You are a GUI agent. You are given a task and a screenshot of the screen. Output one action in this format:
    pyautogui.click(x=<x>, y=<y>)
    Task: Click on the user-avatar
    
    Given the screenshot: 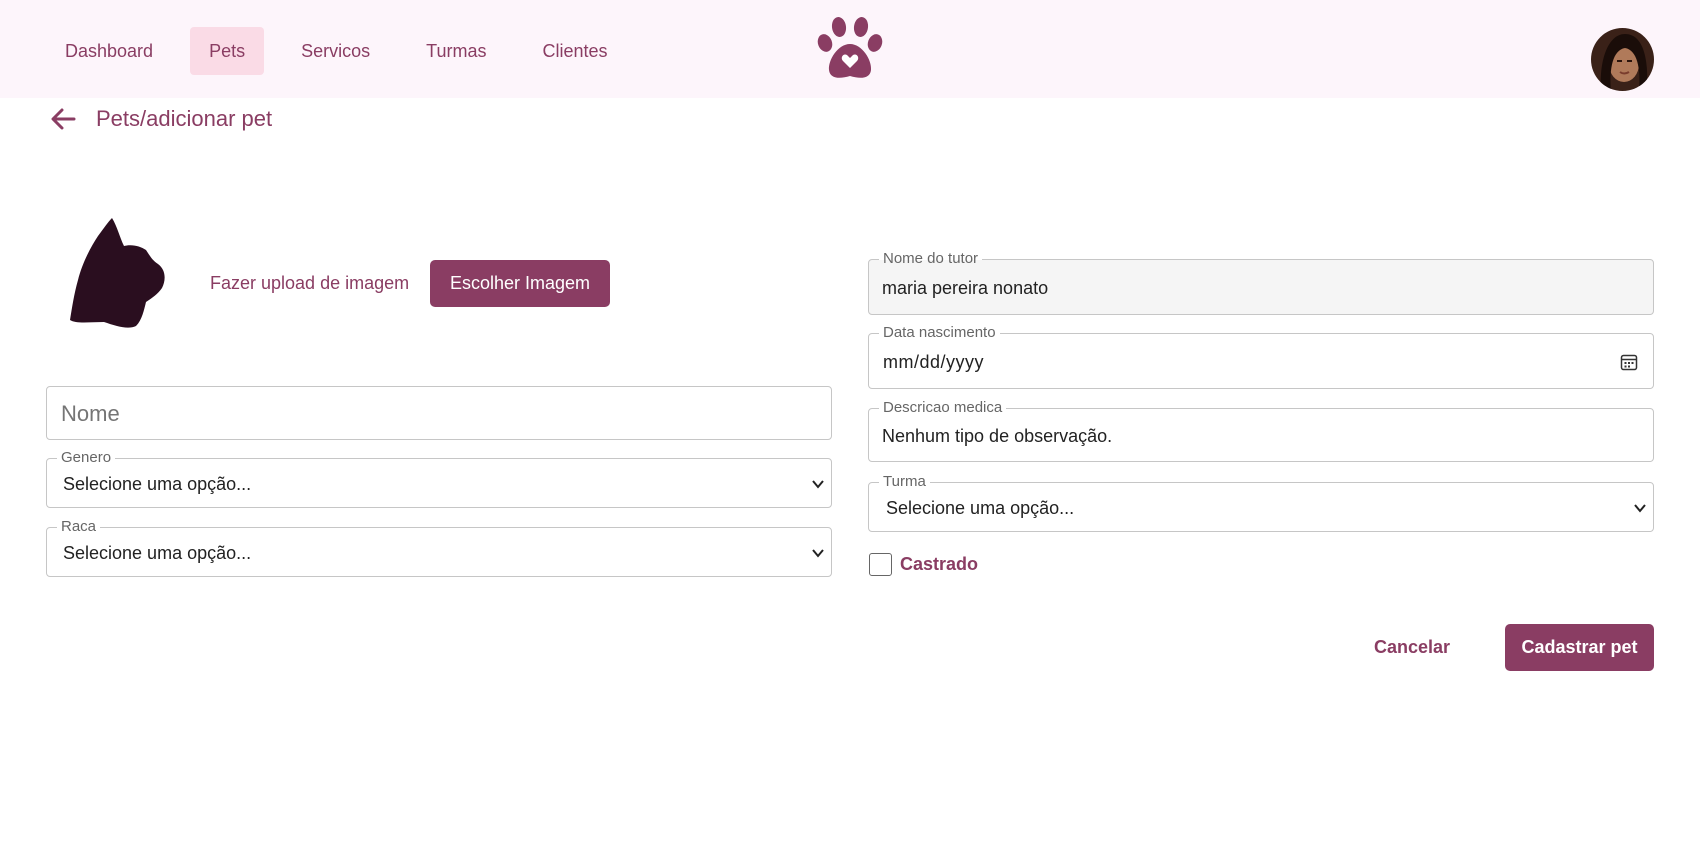 What is the action you would take?
    pyautogui.click(x=1622, y=59)
    